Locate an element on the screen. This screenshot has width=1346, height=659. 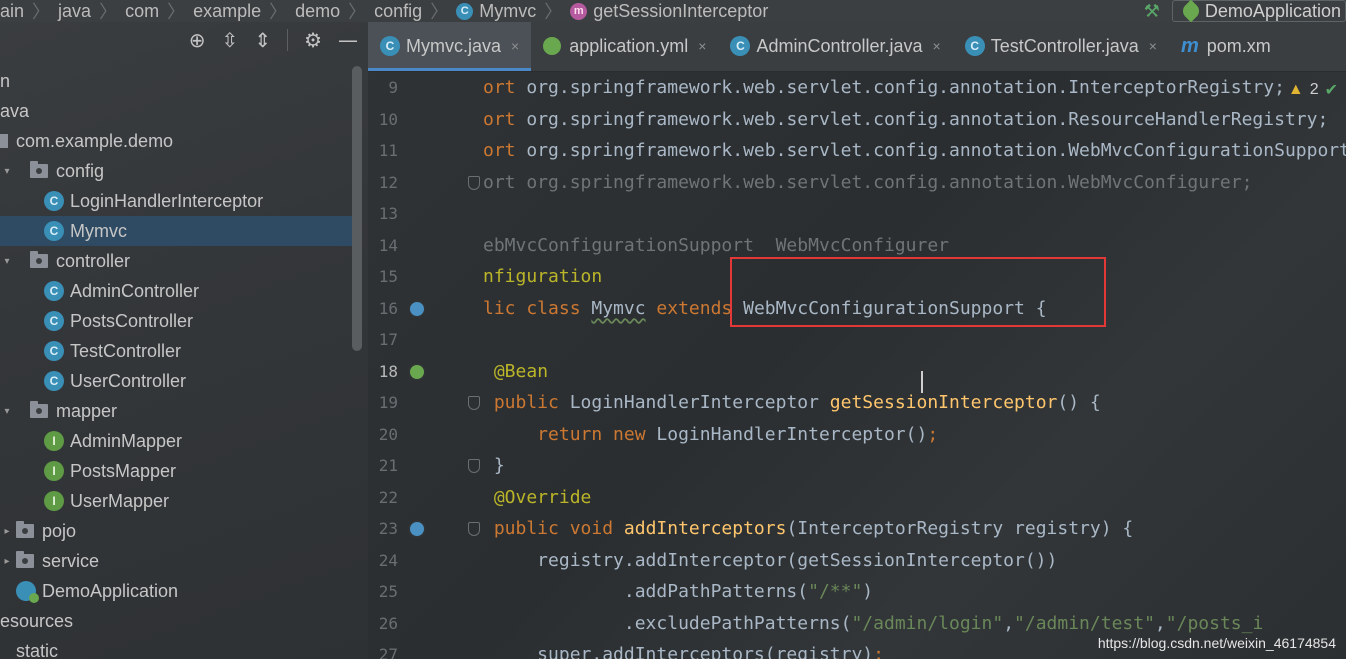
tree-item-controller: ▾ controller is located at coordinates (176, 261).